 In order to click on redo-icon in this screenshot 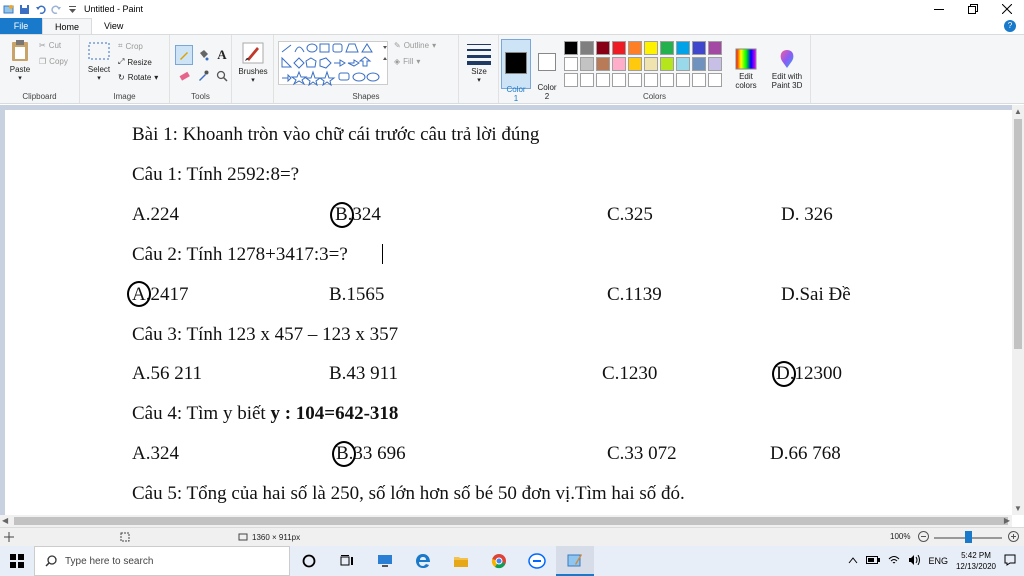, I will do `click(56, 9)`.